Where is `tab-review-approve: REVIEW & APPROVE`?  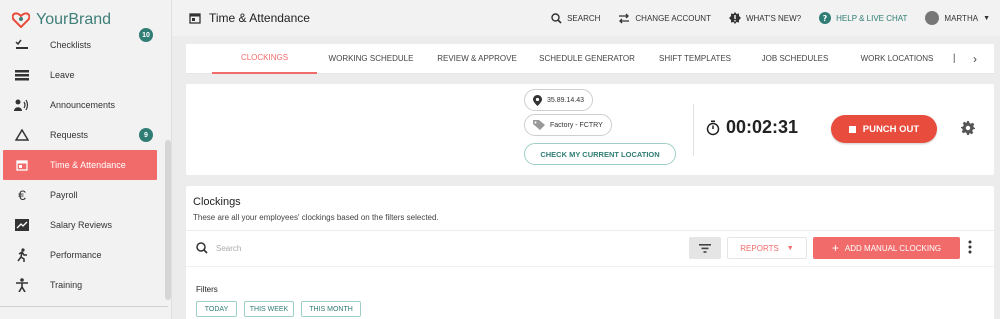
tab-review-approve: REVIEW & APPROVE is located at coordinates (477, 59).